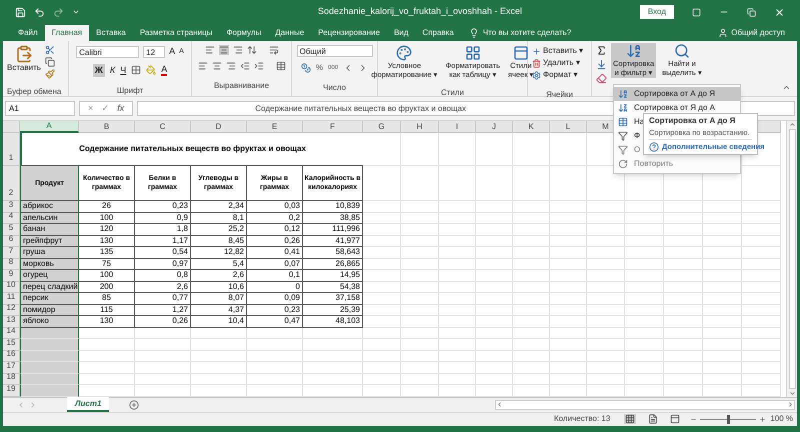 This screenshot has width=800, height=432. What do you see at coordinates (457, 127) in the screenshot?
I see `column-header: I` at bounding box center [457, 127].